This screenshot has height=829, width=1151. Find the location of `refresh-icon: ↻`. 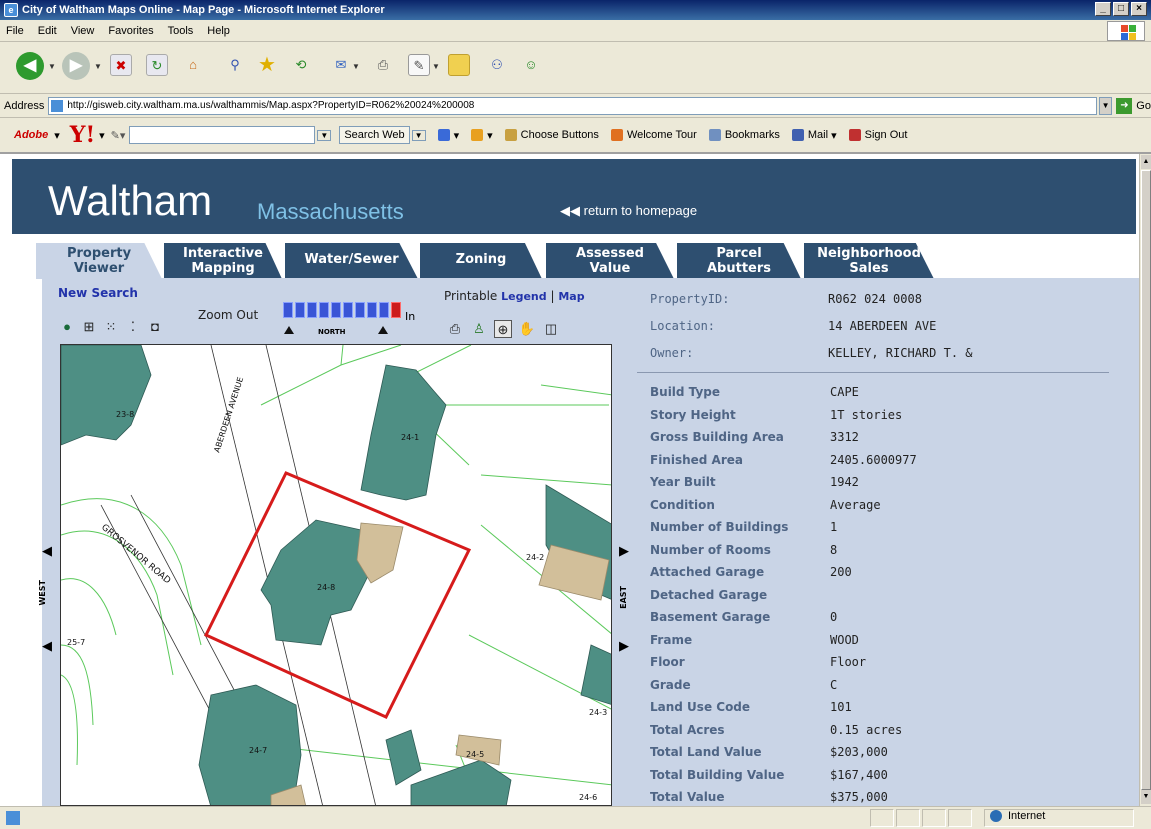

refresh-icon: ↻ is located at coordinates (157, 65).